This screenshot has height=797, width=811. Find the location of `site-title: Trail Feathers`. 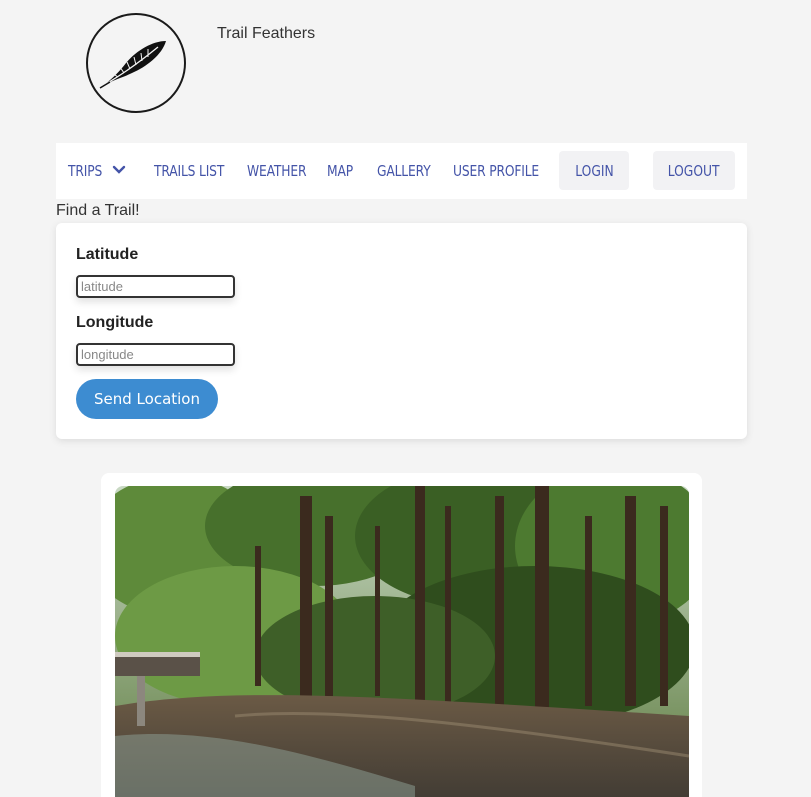

site-title: Trail Feathers is located at coordinates (266, 33).